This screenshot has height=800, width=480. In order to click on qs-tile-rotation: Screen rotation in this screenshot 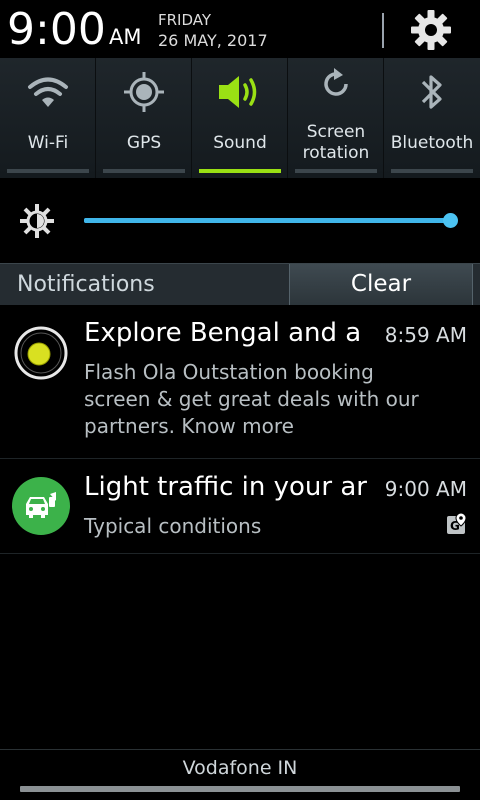, I will do `click(336, 118)`.